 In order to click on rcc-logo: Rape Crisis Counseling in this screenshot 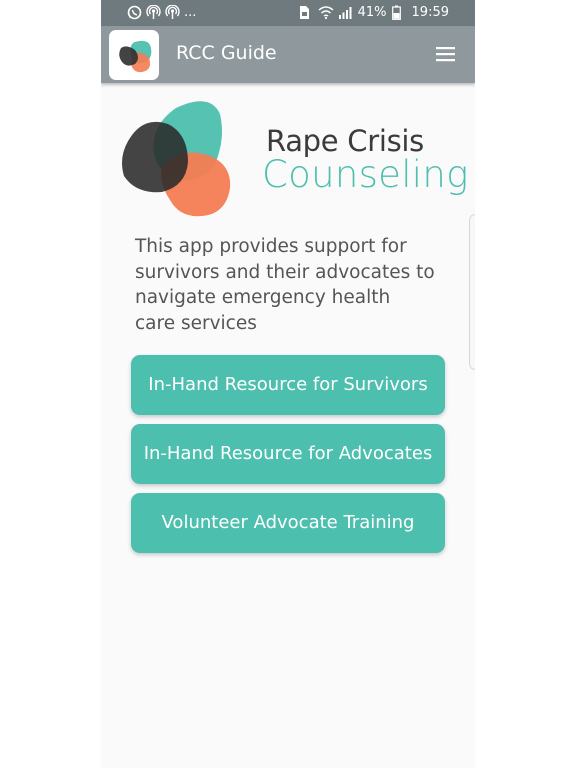, I will do `click(293, 158)`.